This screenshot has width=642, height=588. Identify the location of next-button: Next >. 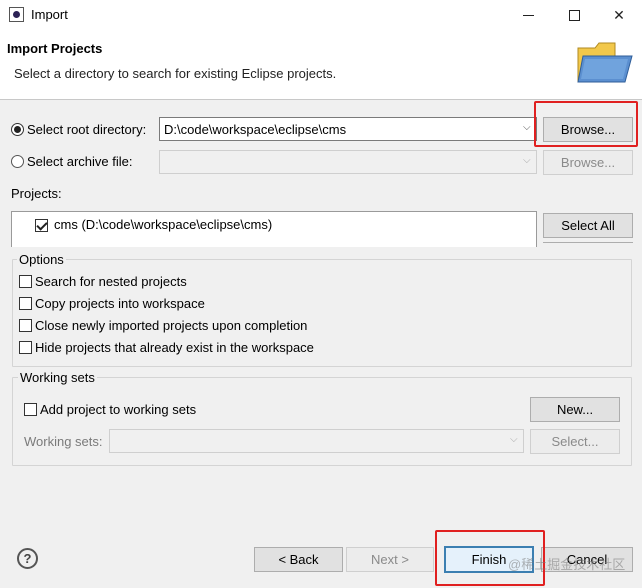
(390, 559).